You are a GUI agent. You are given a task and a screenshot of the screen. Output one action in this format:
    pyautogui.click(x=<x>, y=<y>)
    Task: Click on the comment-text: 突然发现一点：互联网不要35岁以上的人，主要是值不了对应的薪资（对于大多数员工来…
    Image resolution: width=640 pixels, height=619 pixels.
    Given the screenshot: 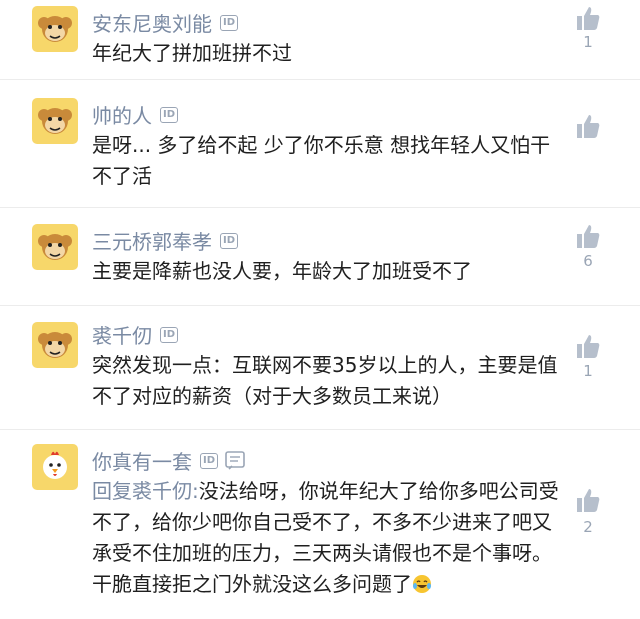 What is the action you would take?
    pyautogui.click(x=325, y=380)
    